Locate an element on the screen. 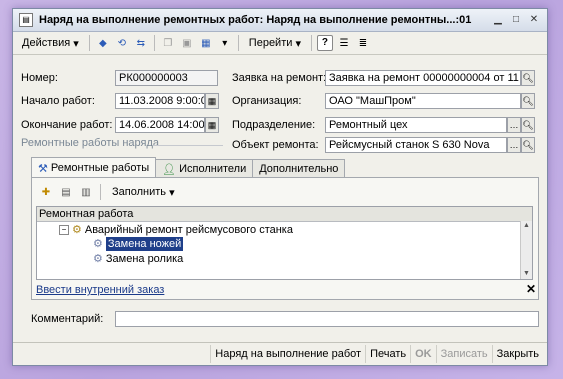 The height and width of the screenshot is (379, 563). tool-icon: ⚒ is located at coordinates (43, 168).